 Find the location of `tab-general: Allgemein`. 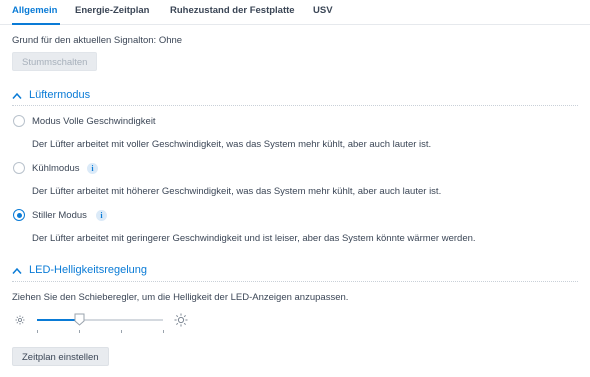

tab-general: Allgemein is located at coordinates (34, 10).